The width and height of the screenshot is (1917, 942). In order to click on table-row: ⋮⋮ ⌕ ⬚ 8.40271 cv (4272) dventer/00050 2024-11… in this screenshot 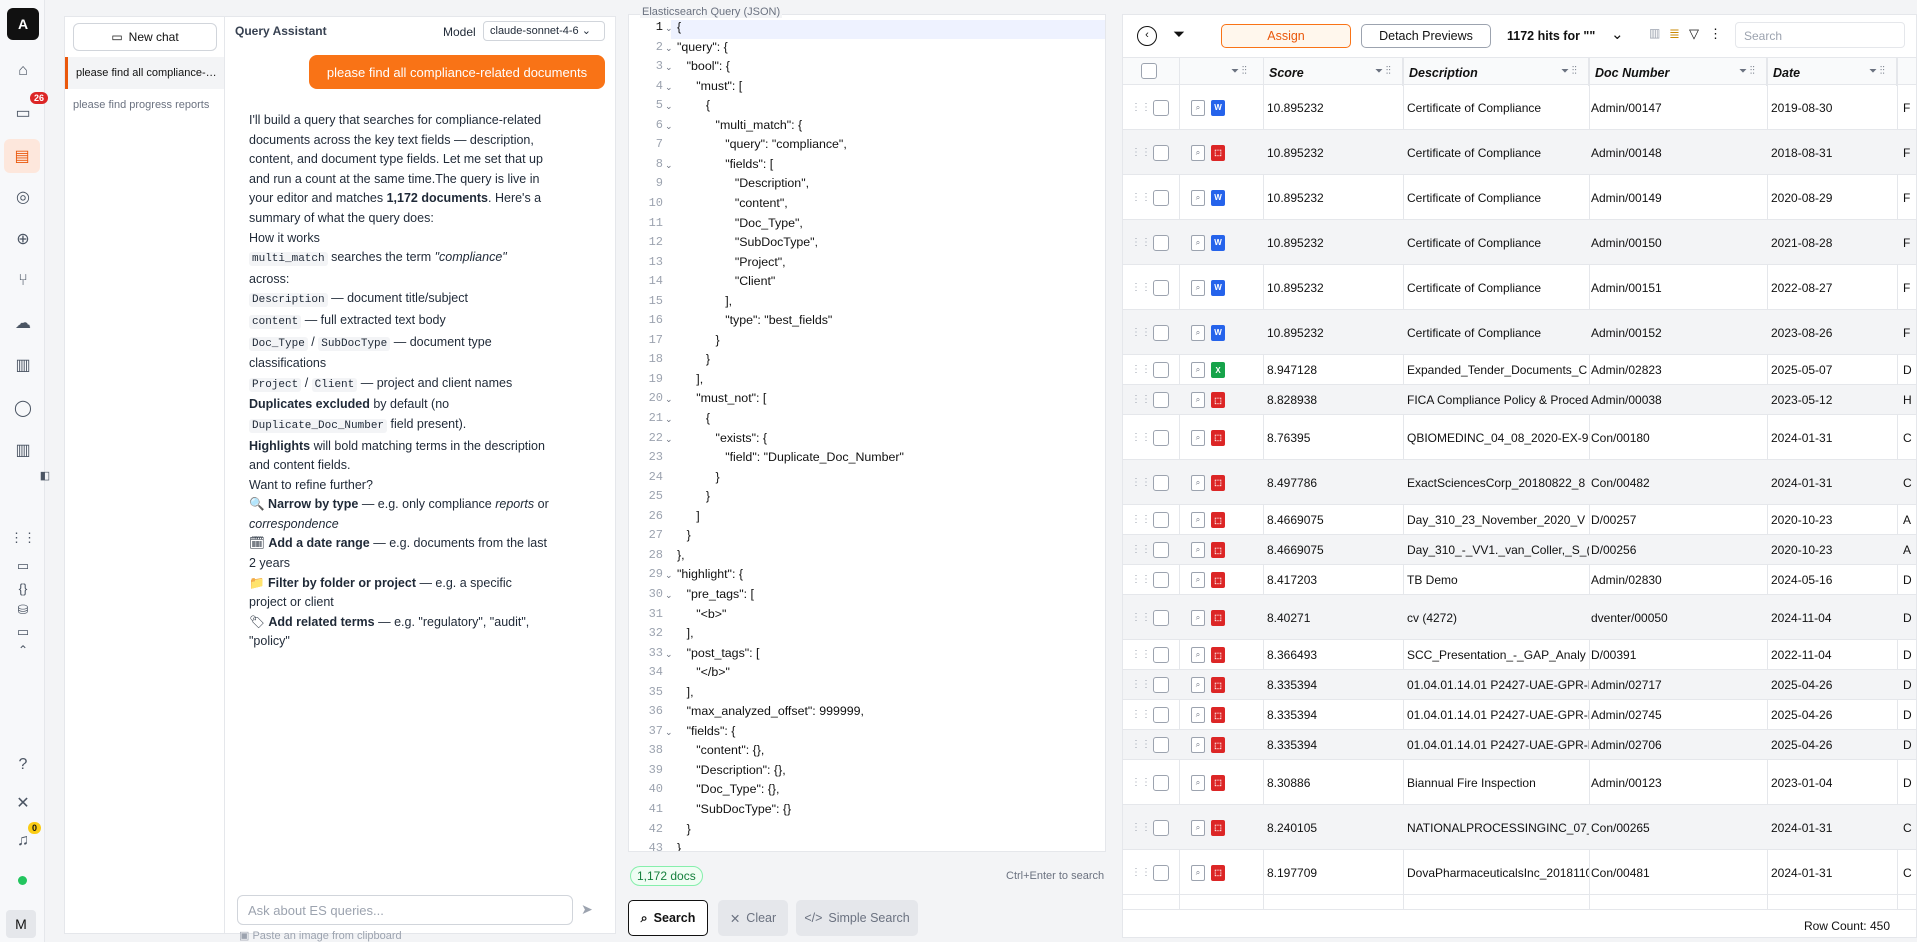, I will do `click(1519, 617)`.